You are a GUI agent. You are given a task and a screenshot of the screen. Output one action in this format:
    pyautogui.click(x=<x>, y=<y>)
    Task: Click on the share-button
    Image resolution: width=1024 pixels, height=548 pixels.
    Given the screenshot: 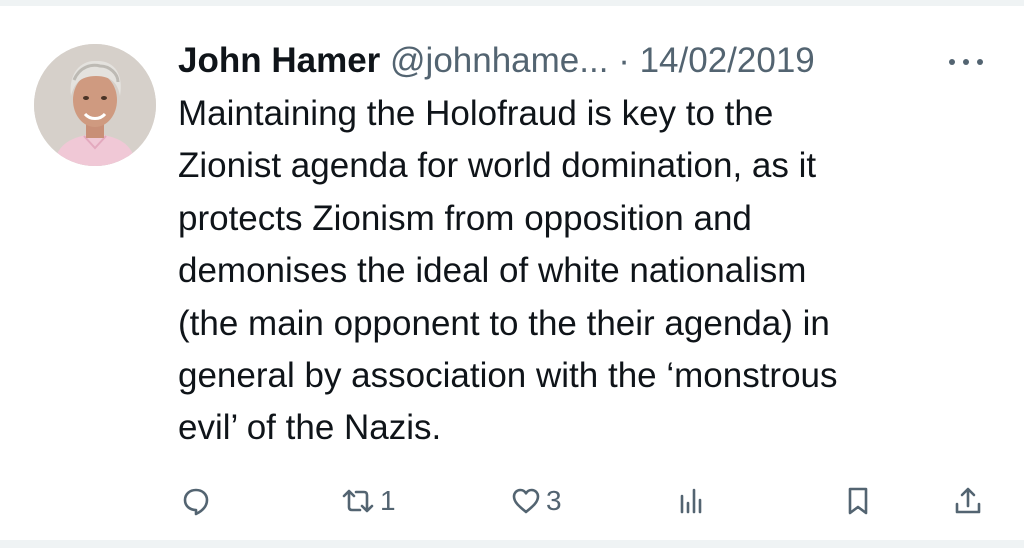 What is the action you would take?
    pyautogui.click(x=968, y=501)
    